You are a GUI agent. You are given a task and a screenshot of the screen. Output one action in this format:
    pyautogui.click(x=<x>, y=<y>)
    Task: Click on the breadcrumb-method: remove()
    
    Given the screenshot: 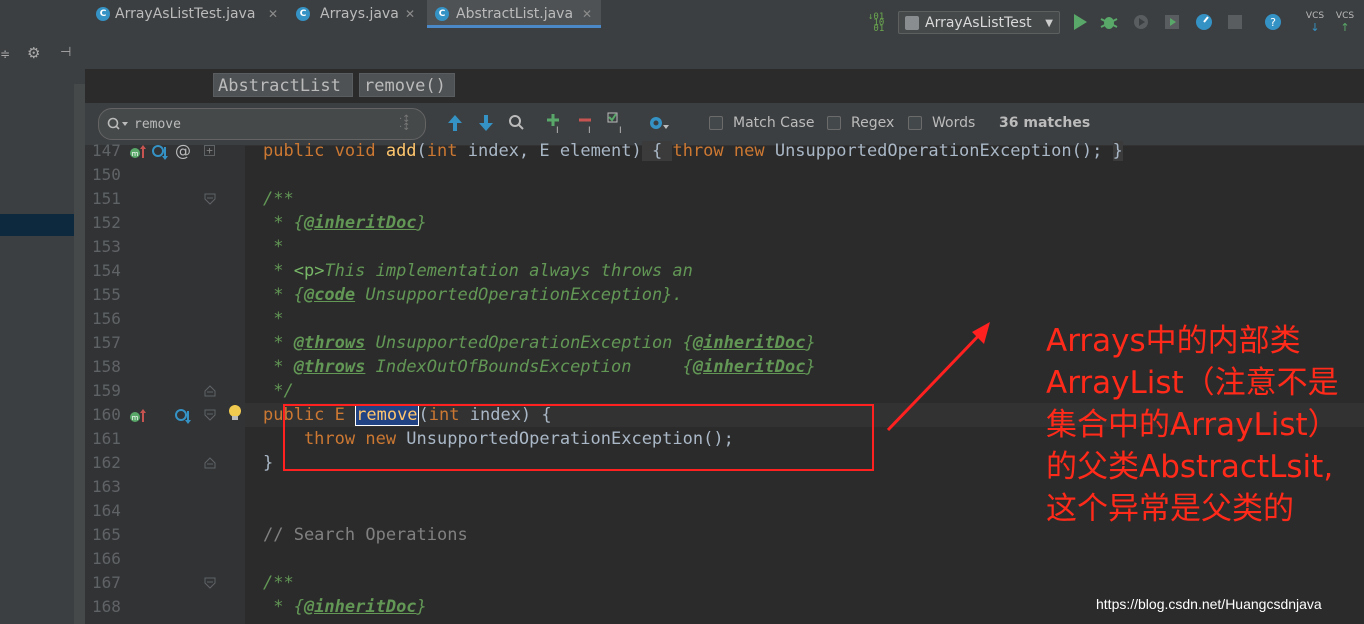 What is the action you would take?
    pyautogui.click(x=407, y=85)
    